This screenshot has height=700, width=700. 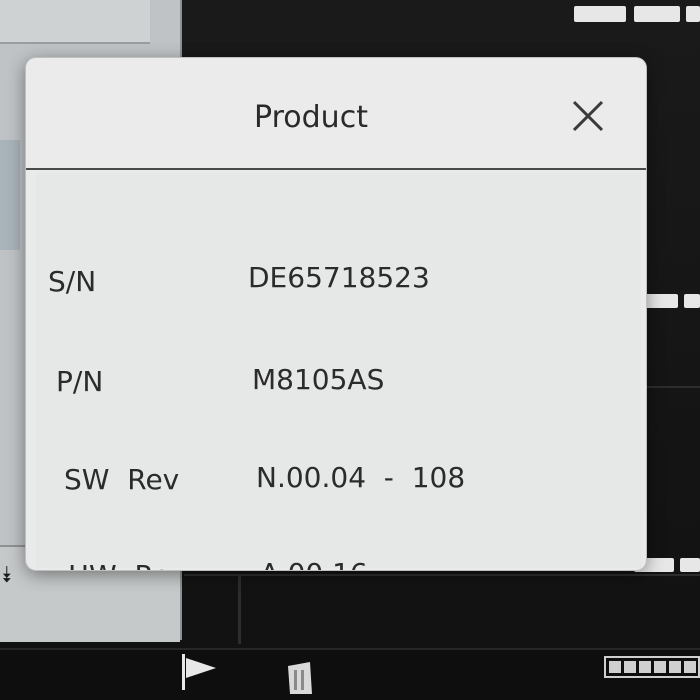 I want to click on close-icon, so click(x=588, y=116).